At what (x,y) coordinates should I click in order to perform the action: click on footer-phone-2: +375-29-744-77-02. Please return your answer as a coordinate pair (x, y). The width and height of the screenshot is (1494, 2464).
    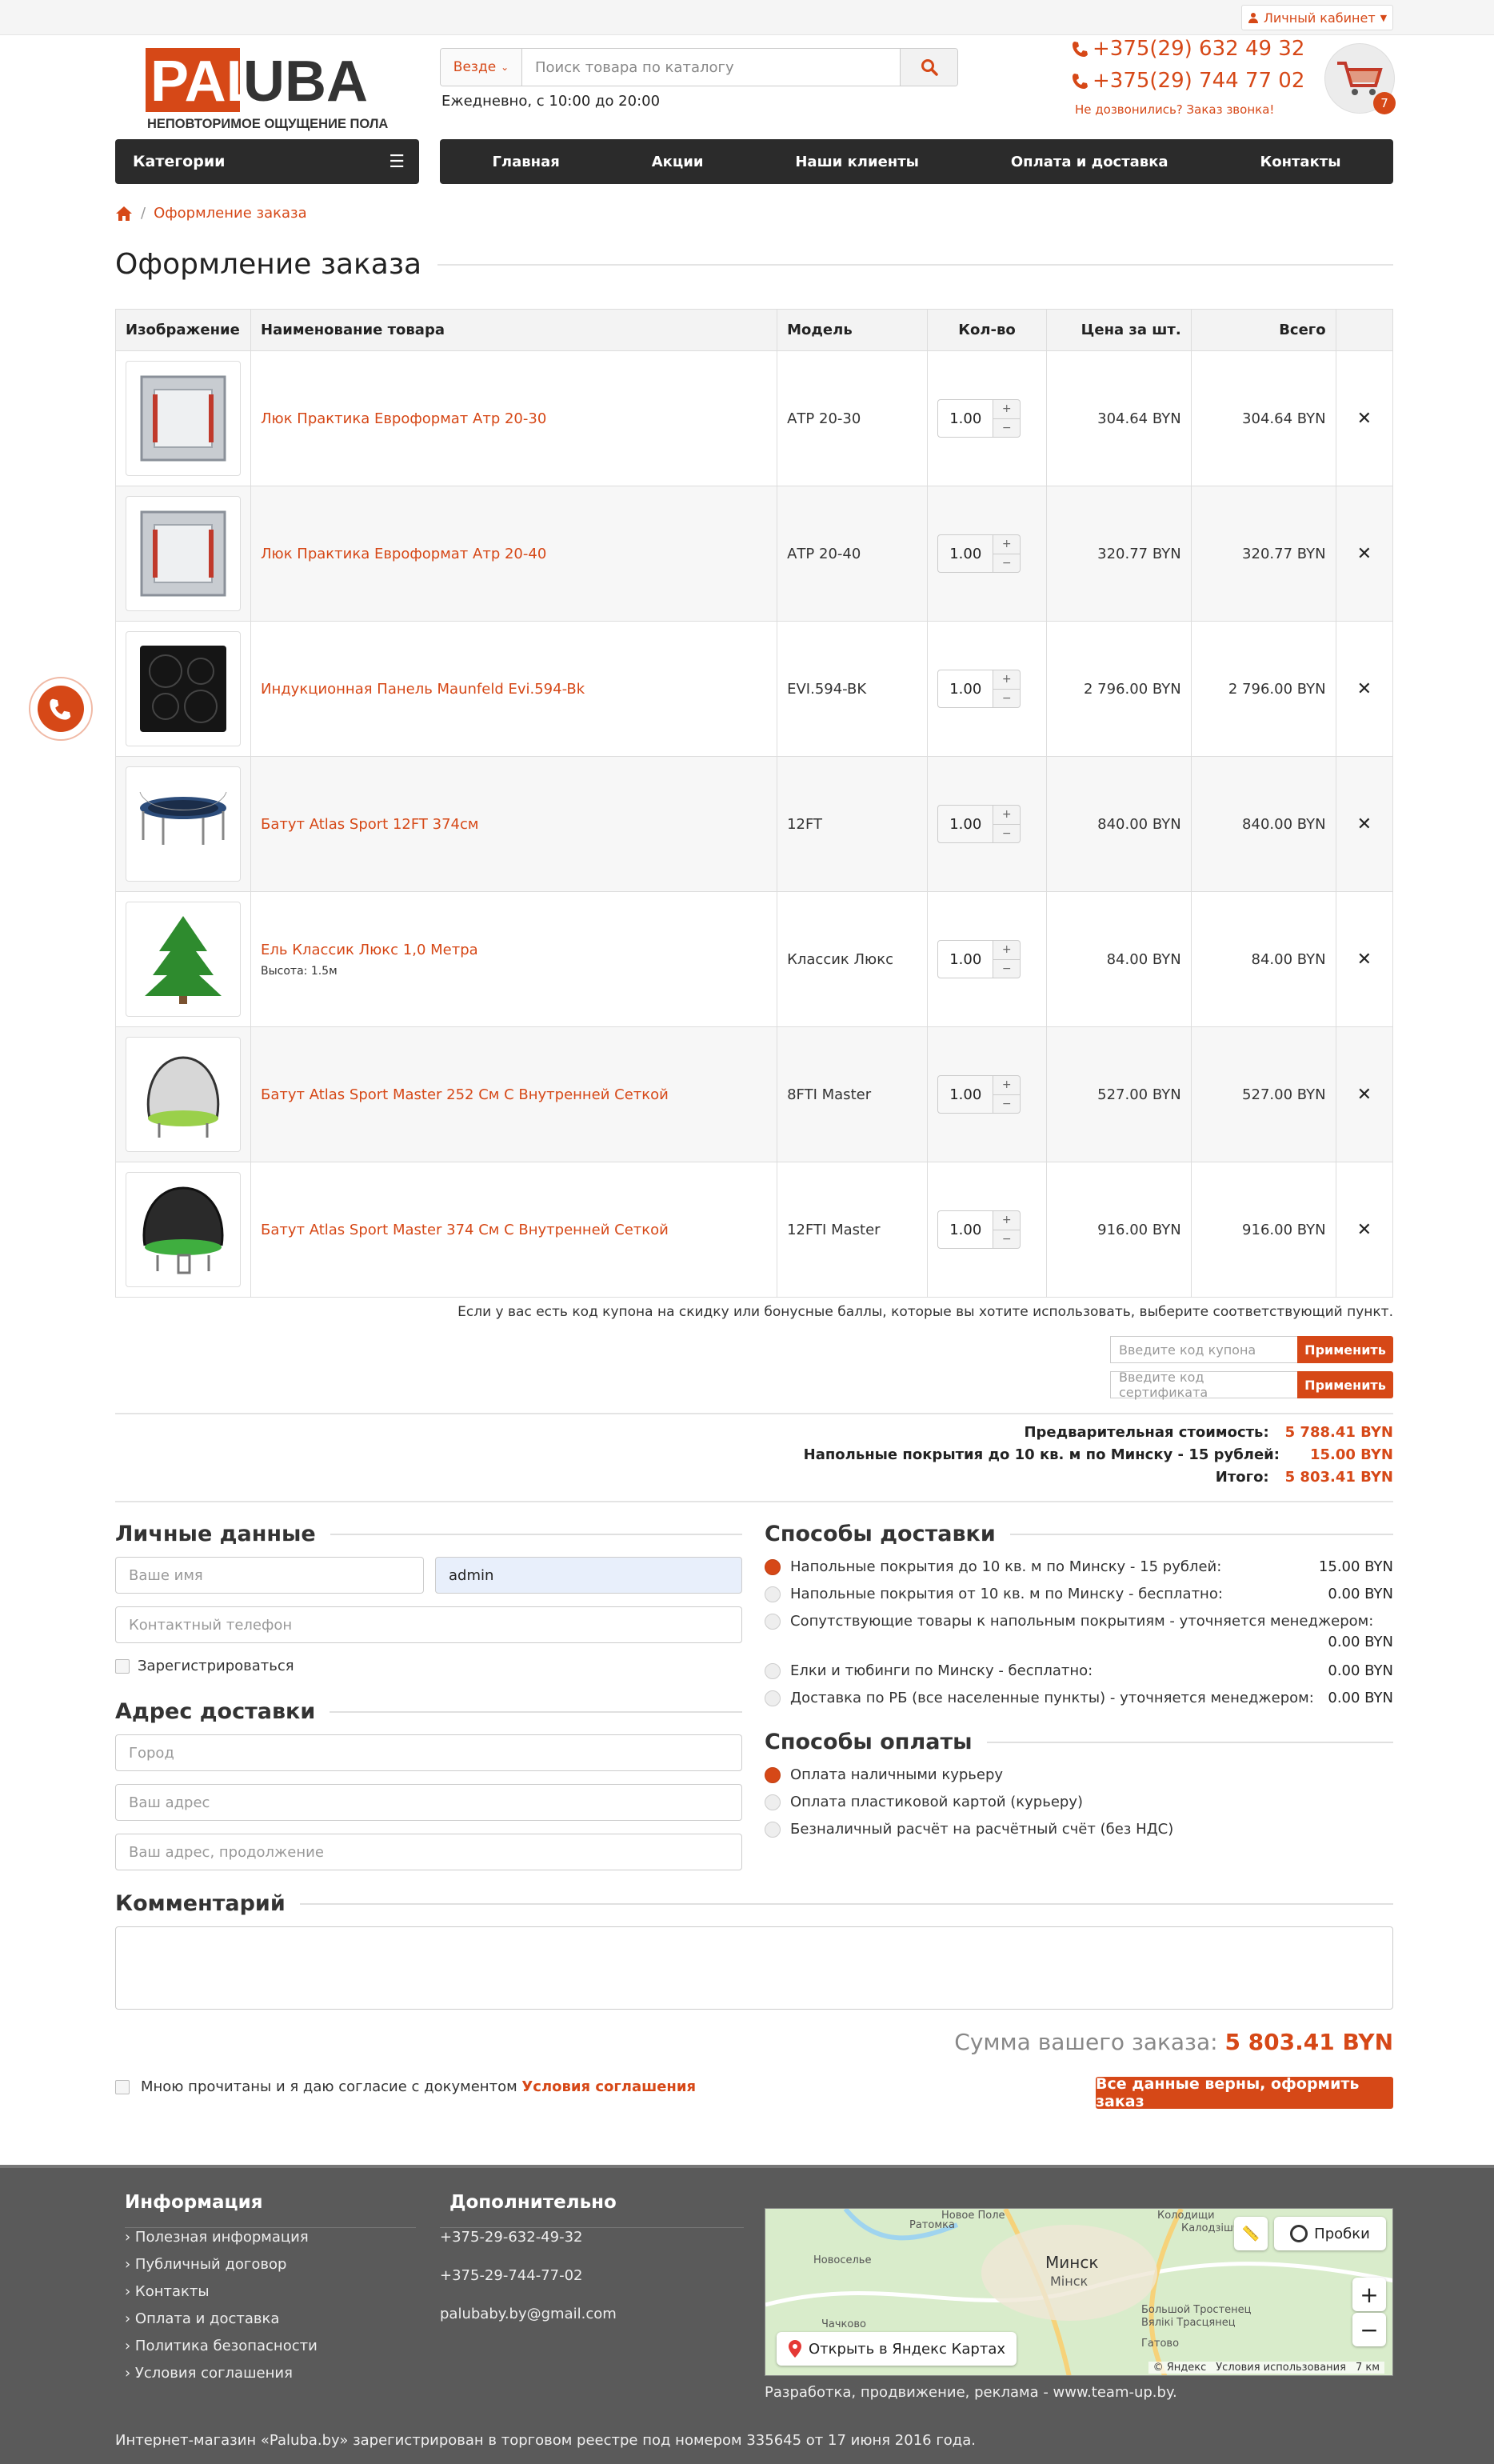
    Looking at the image, I should click on (512, 2275).